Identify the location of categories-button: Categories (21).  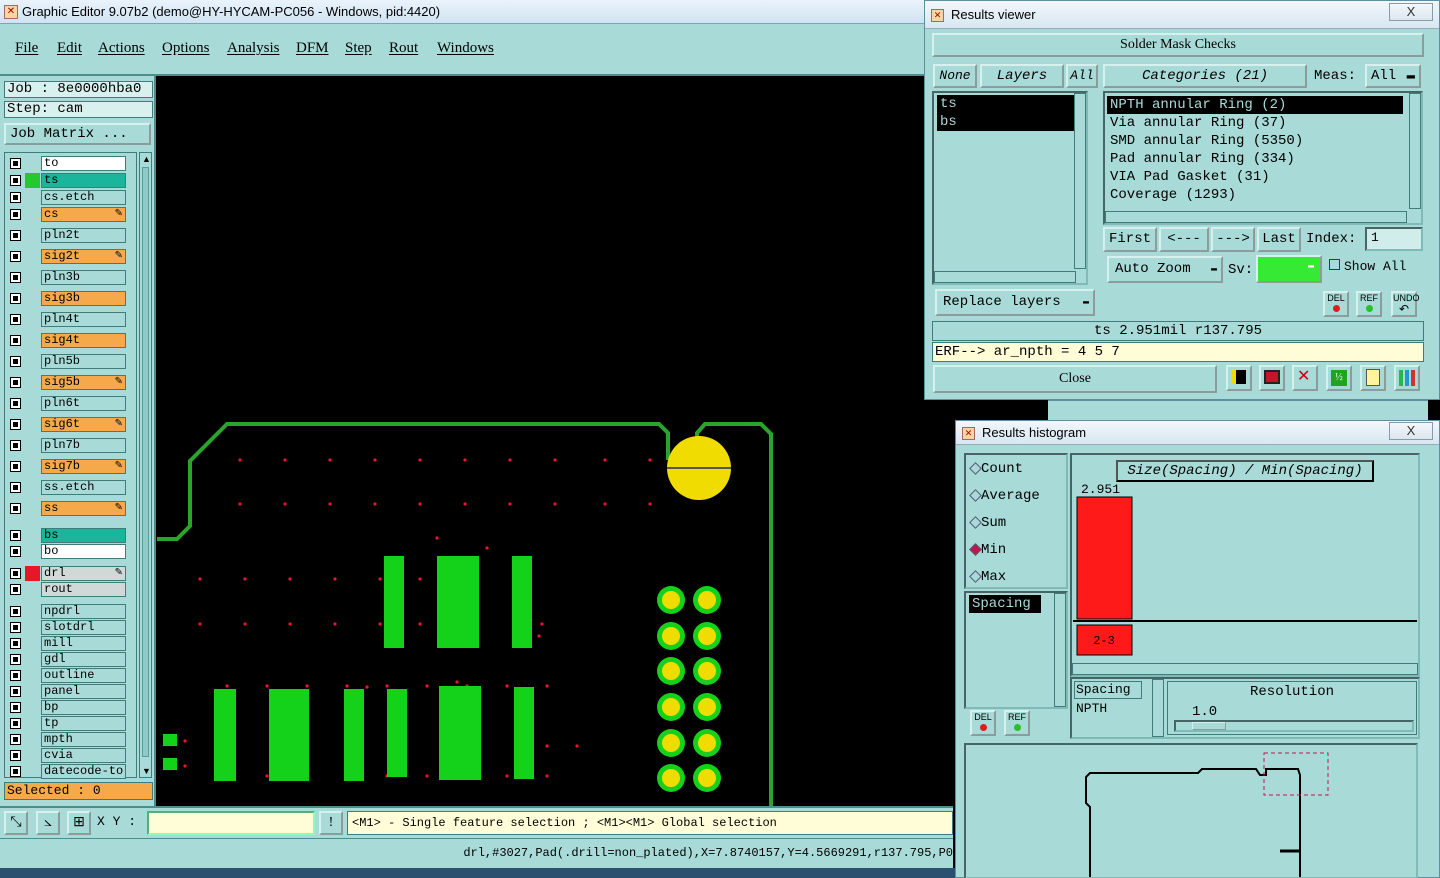
(1205, 76).